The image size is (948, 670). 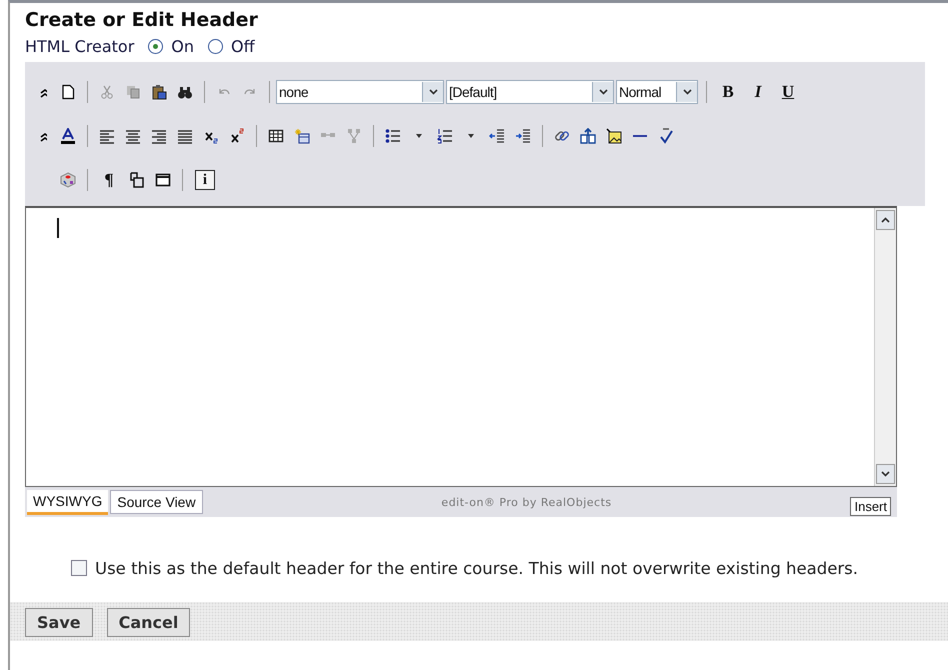 What do you see at coordinates (159, 136) in the screenshot?
I see `align-right-icon` at bounding box center [159, 136].